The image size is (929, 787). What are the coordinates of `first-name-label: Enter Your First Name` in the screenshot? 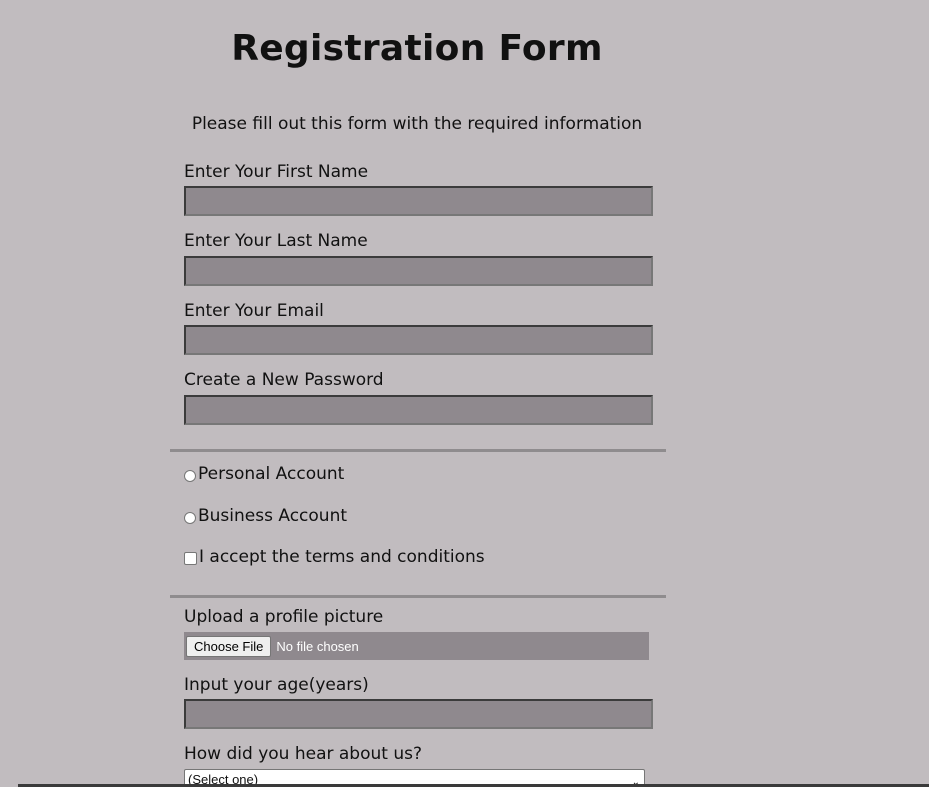 It's located at (276, 172).